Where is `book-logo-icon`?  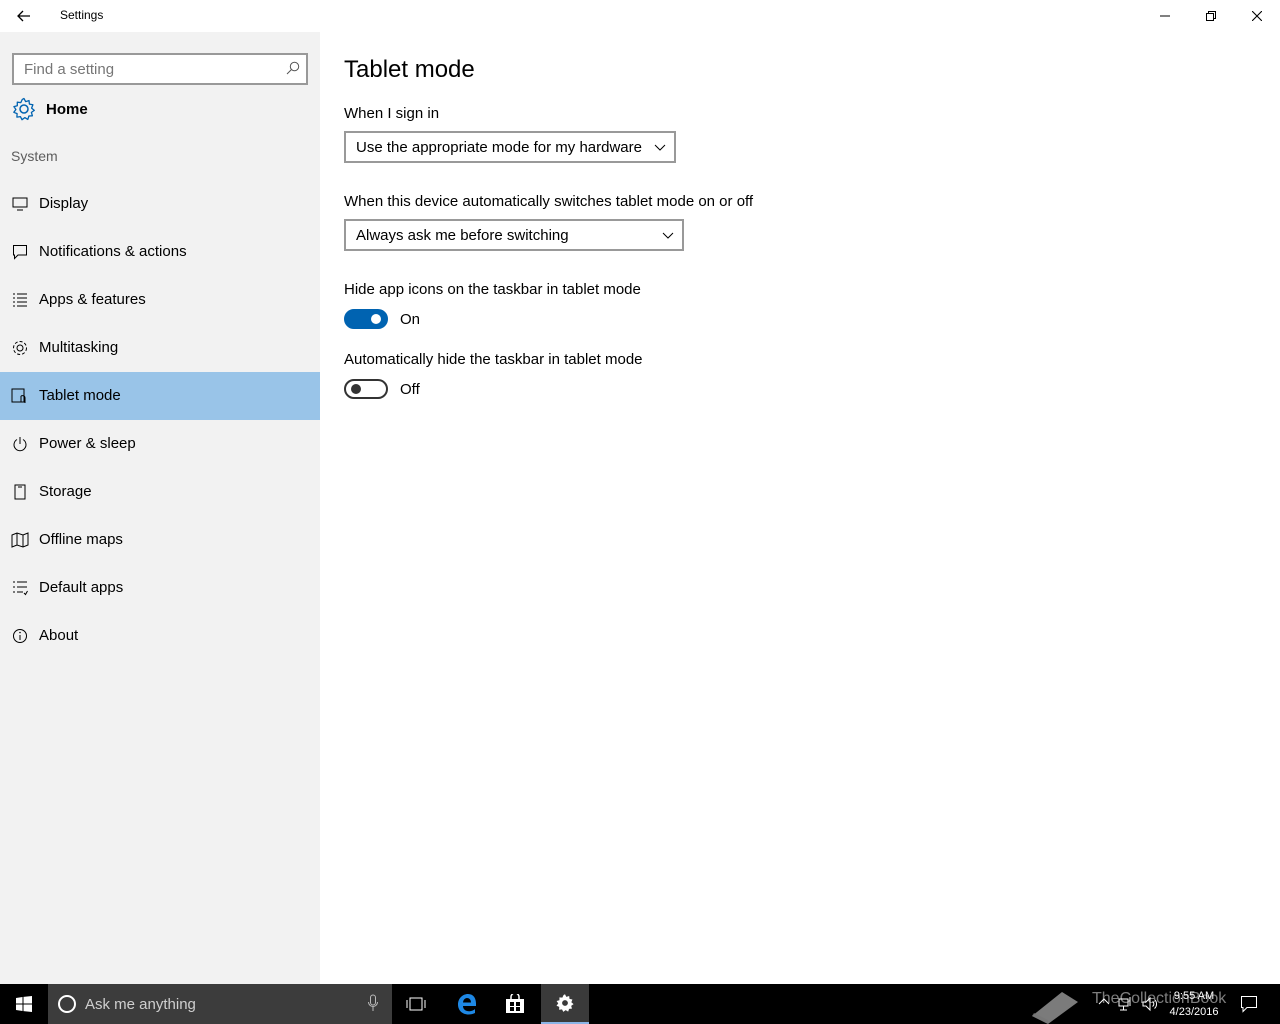 book-logo-icon is located at coordinates (1055, 1008).